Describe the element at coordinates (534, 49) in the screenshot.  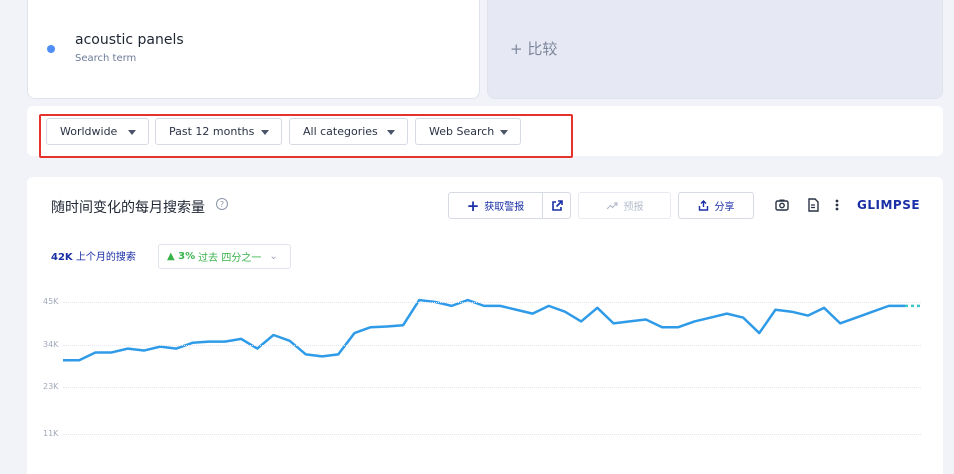
I see `compare-label: + 比较` at that location.